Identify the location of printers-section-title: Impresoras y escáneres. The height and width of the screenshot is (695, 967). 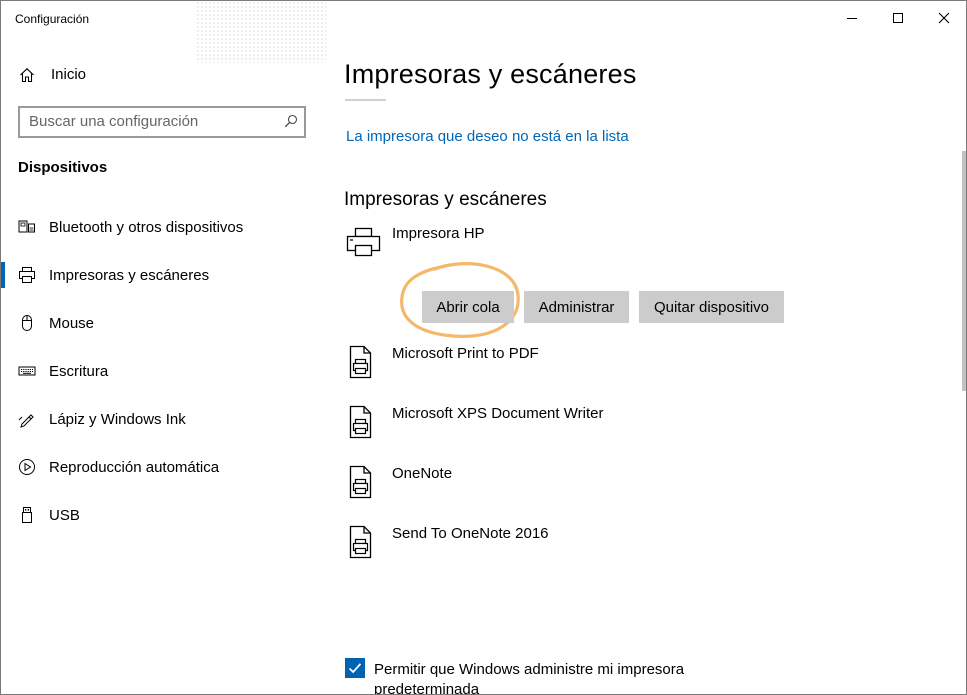
(445, 199).